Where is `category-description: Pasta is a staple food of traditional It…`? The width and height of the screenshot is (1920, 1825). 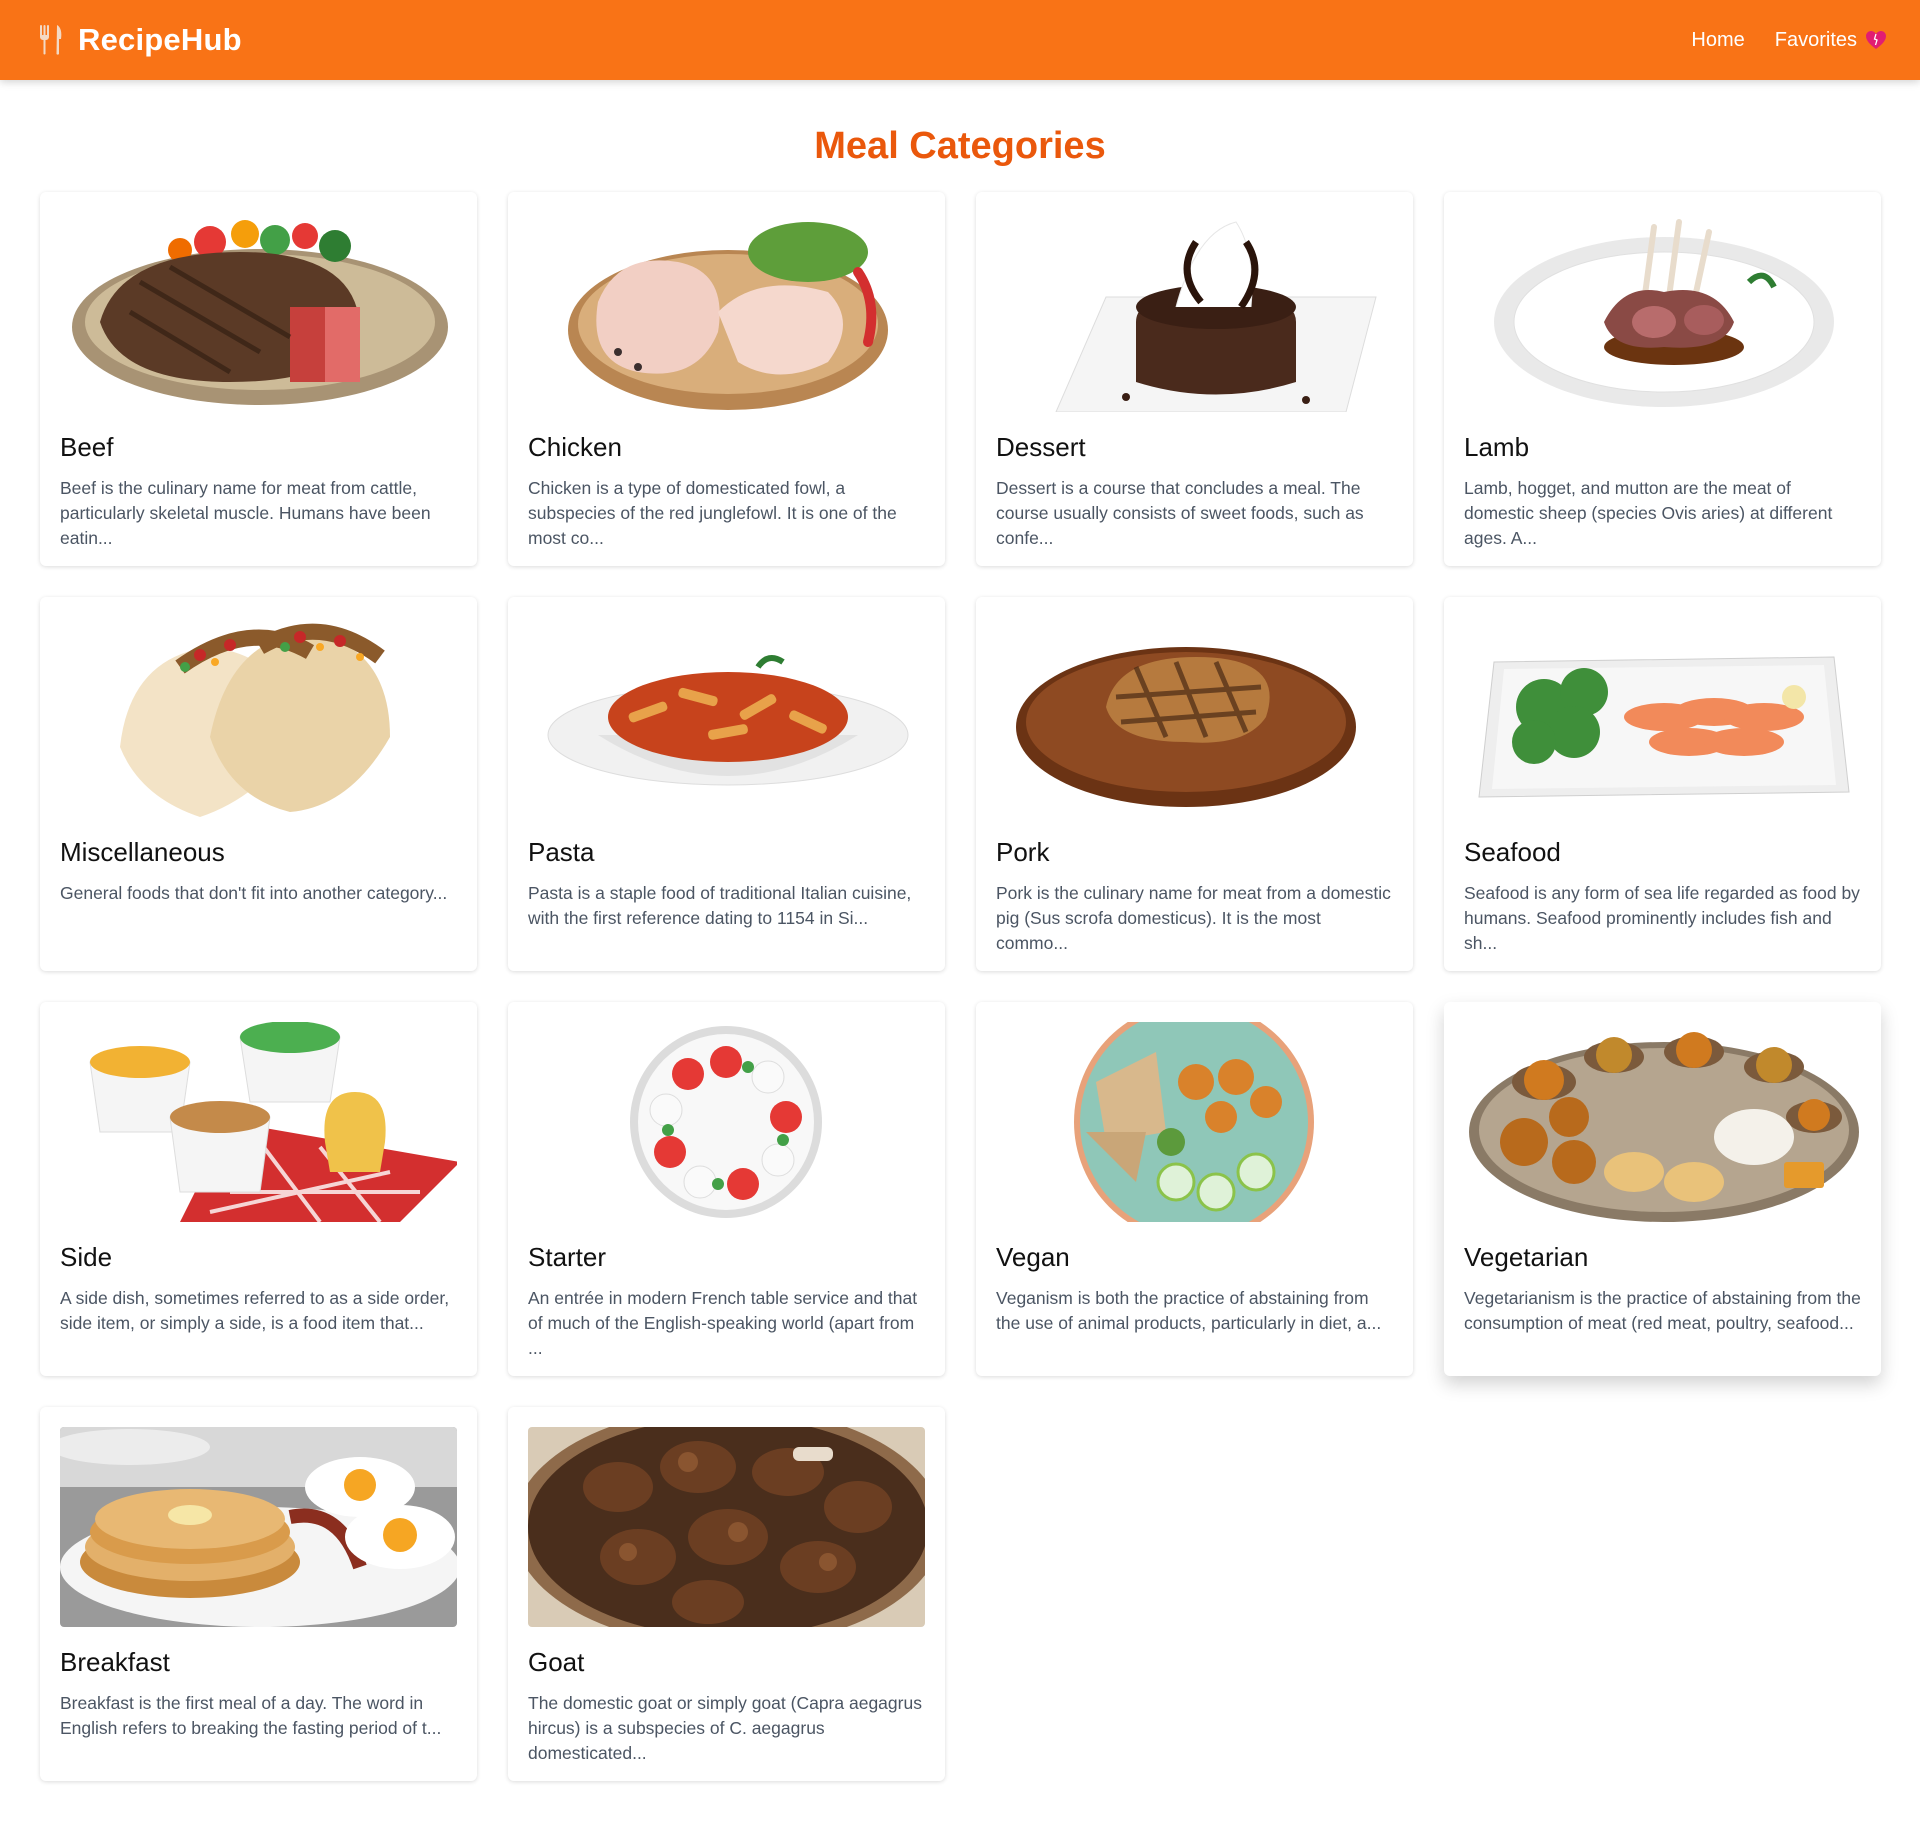 category-description: Pasta is a staple food of traditional It… is located at coordinates (720, 905).